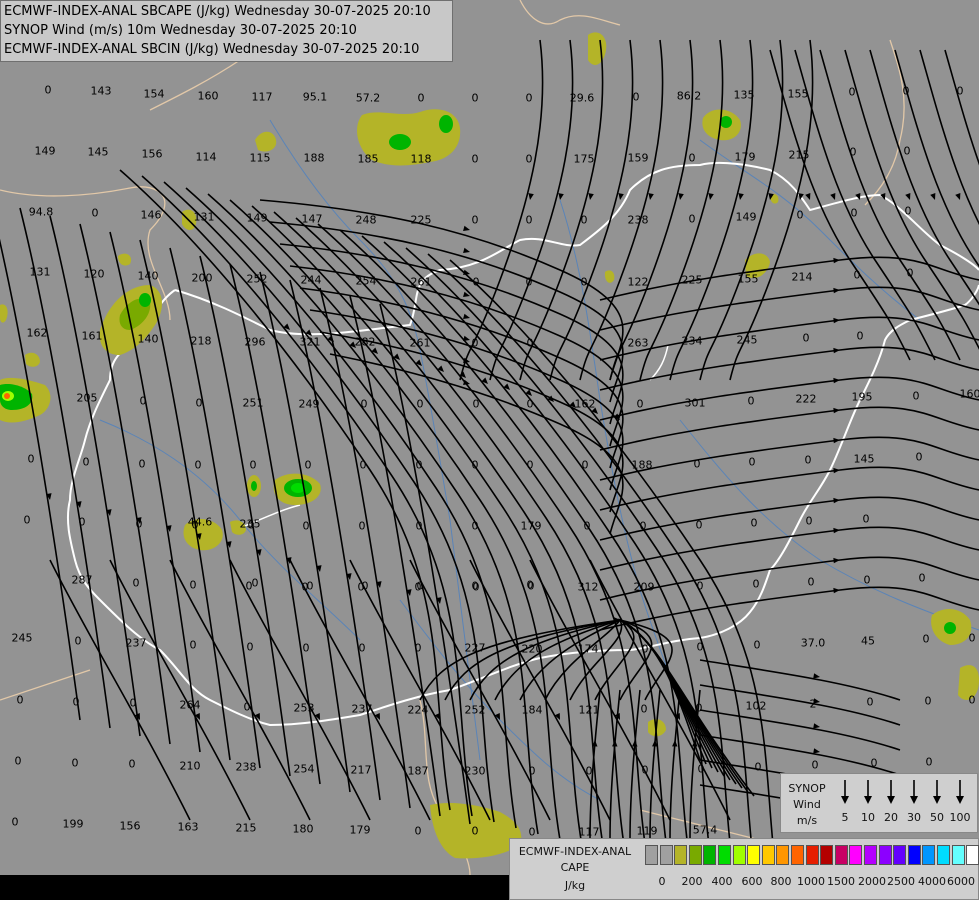 The width and height of the screenshot is (979, 900). What do you see at coordinates (82, 580) in the screenshot?
I see `cin-value-label: 287` at bounding box center [82, 580].